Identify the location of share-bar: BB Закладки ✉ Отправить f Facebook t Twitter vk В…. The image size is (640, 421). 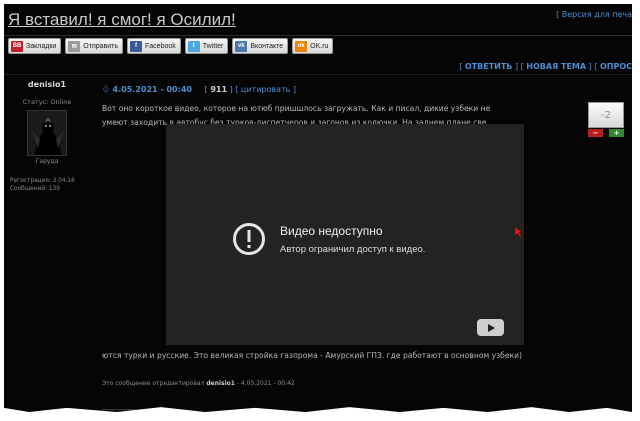
(171, 46).